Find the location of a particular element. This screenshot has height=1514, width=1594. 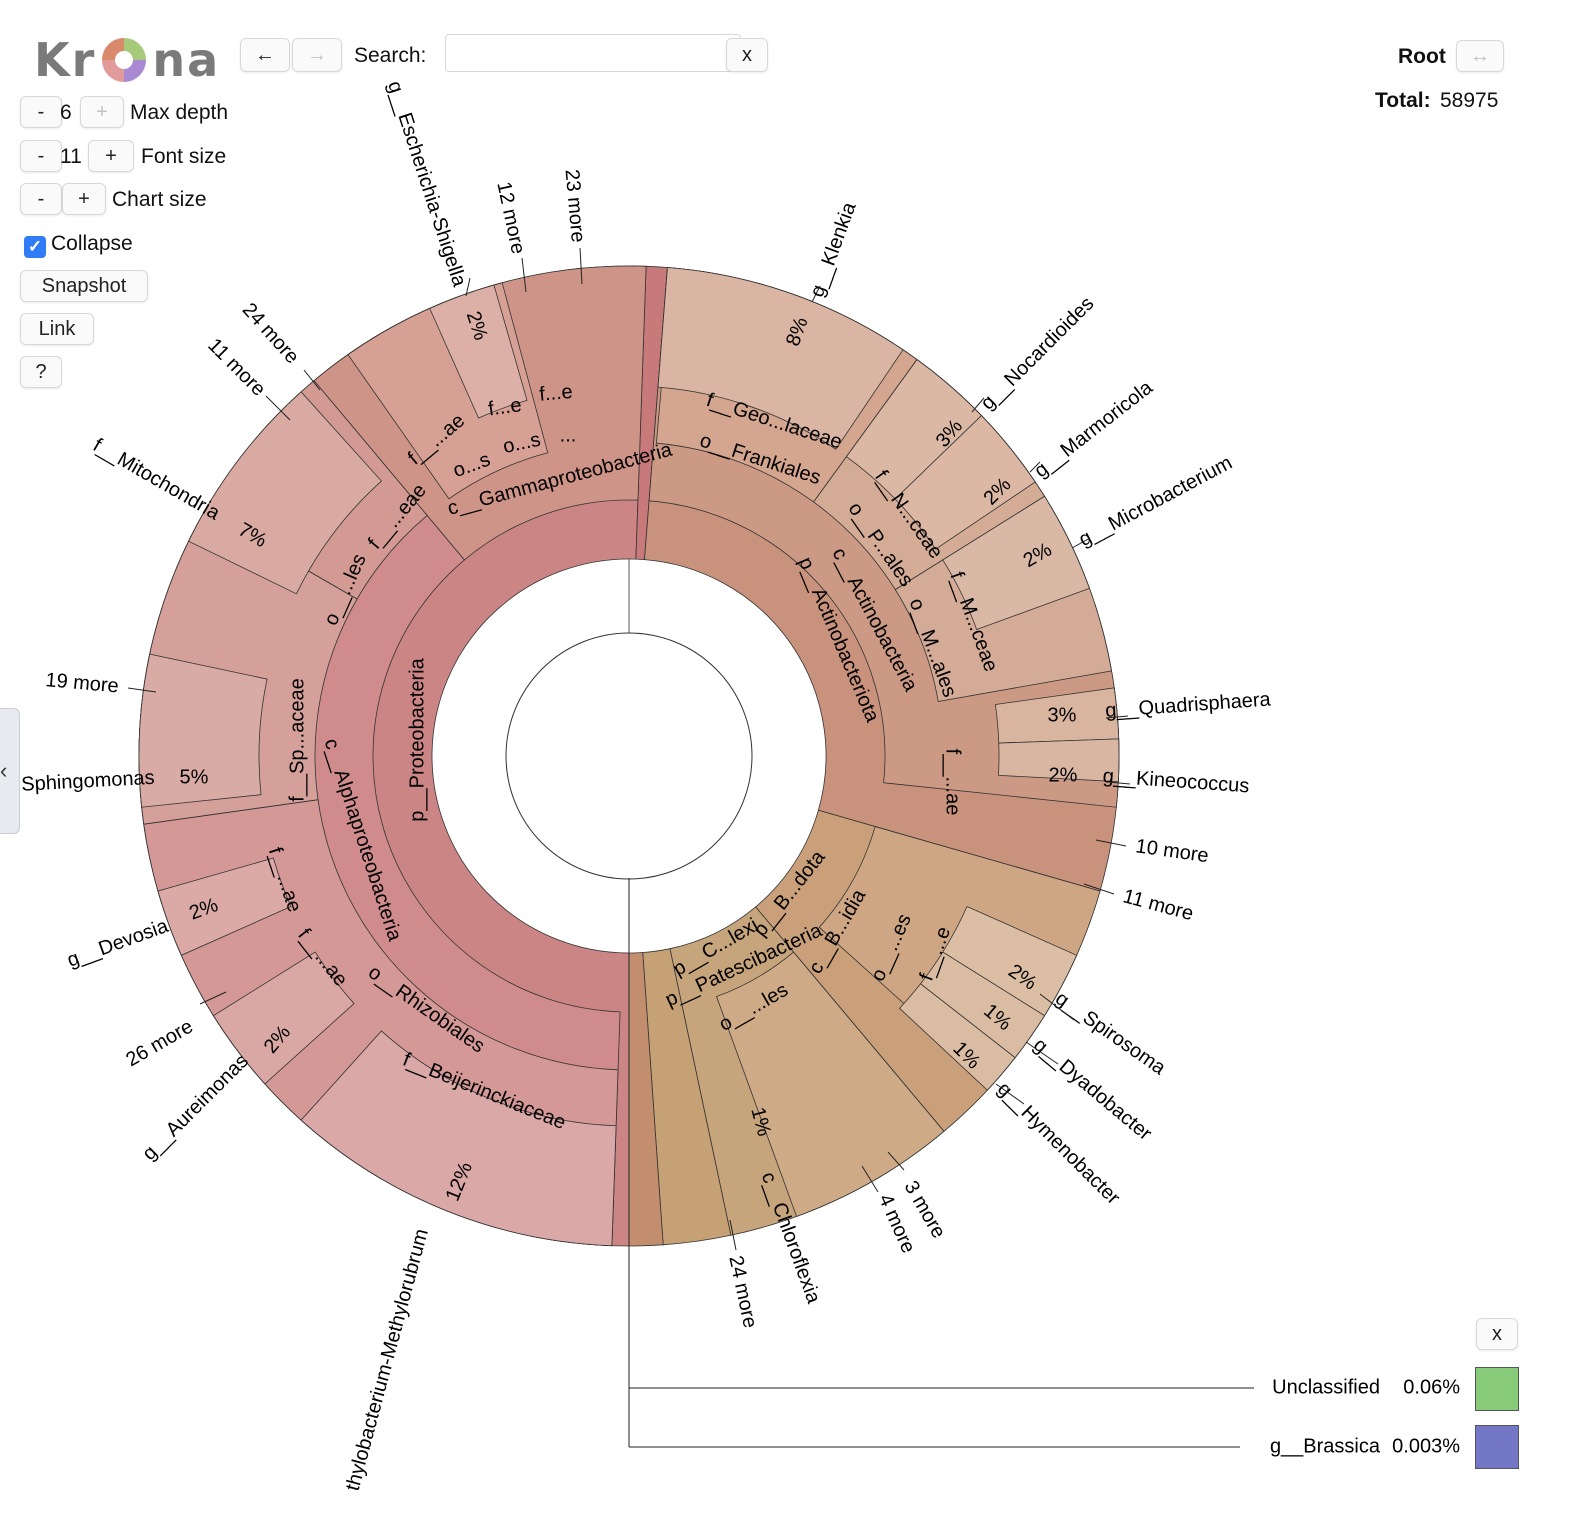

label-fae-act: f__...ae is located at coordinates (953, 782).